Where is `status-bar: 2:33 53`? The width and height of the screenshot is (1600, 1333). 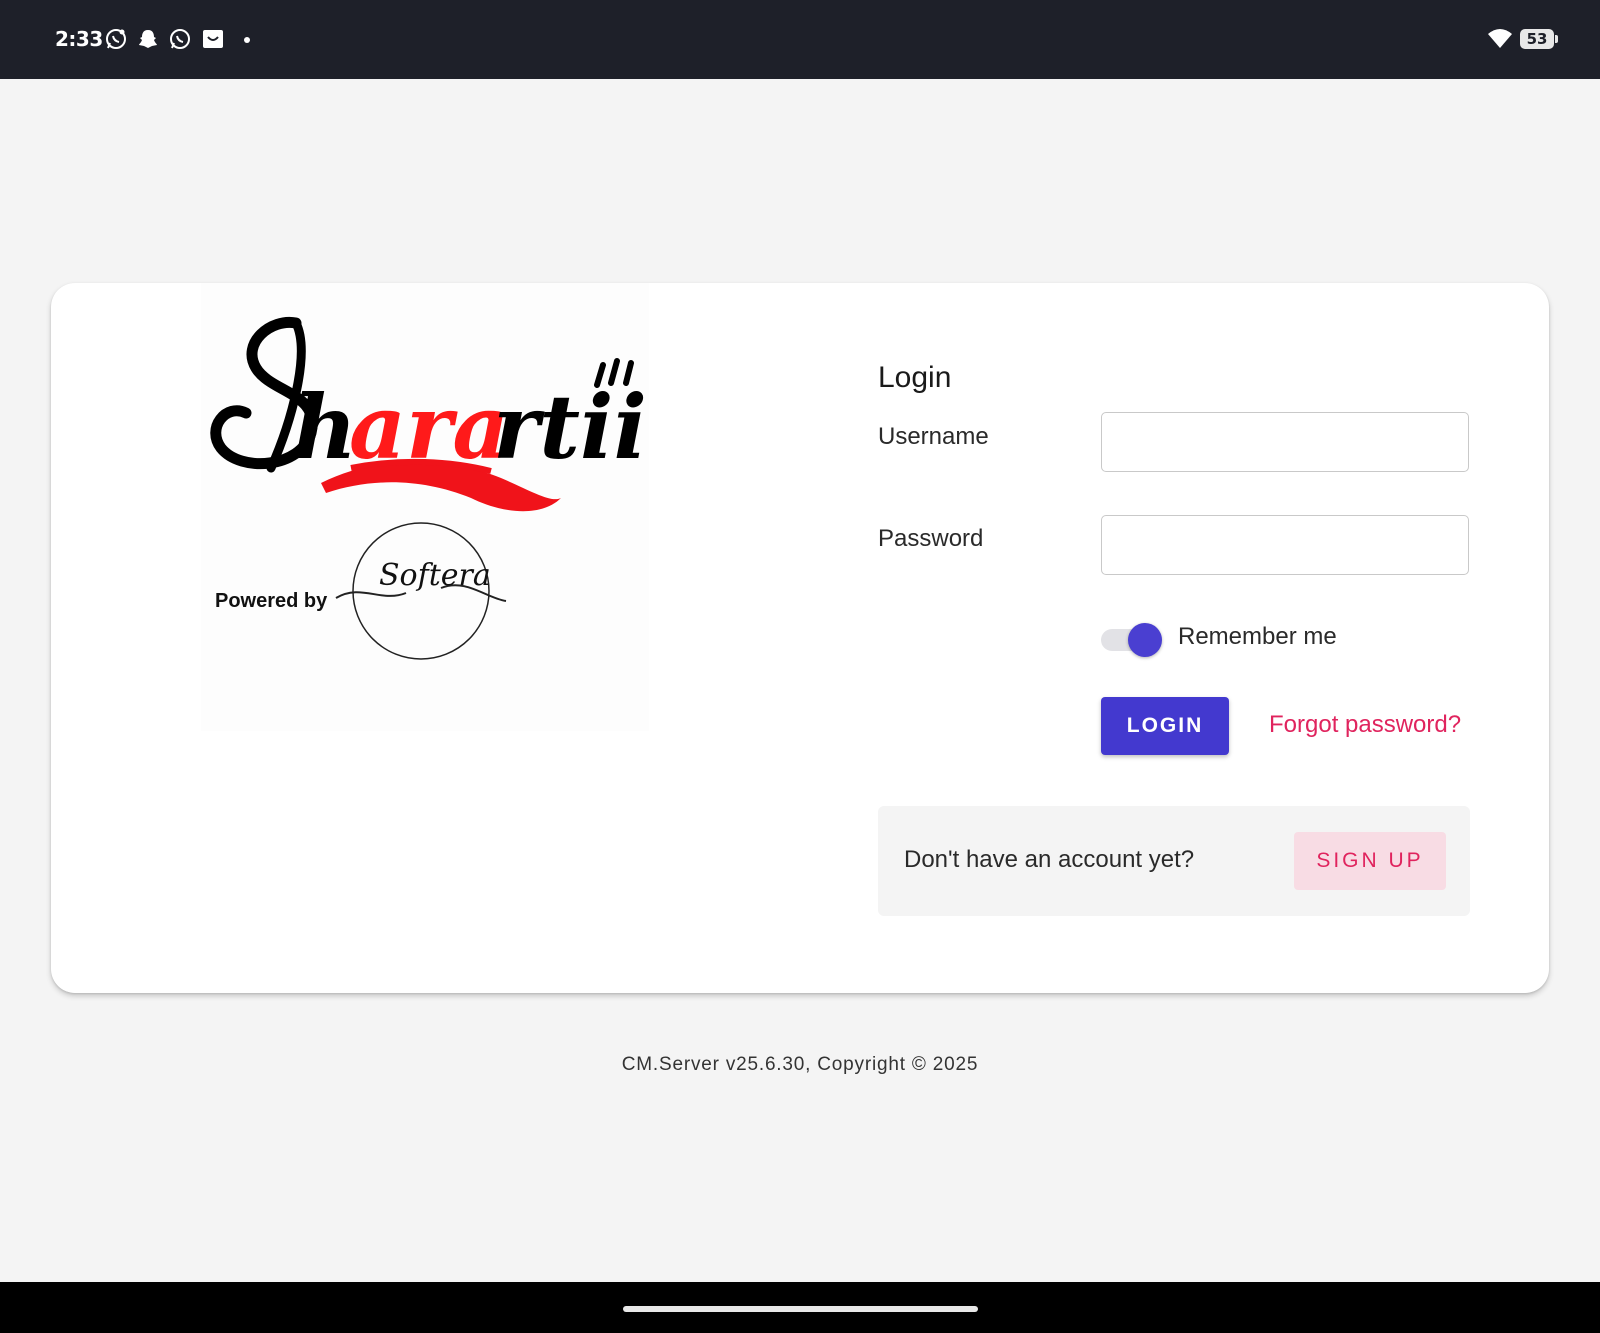 status-bar: 2:33 53 is located at coordinates (800, 39).